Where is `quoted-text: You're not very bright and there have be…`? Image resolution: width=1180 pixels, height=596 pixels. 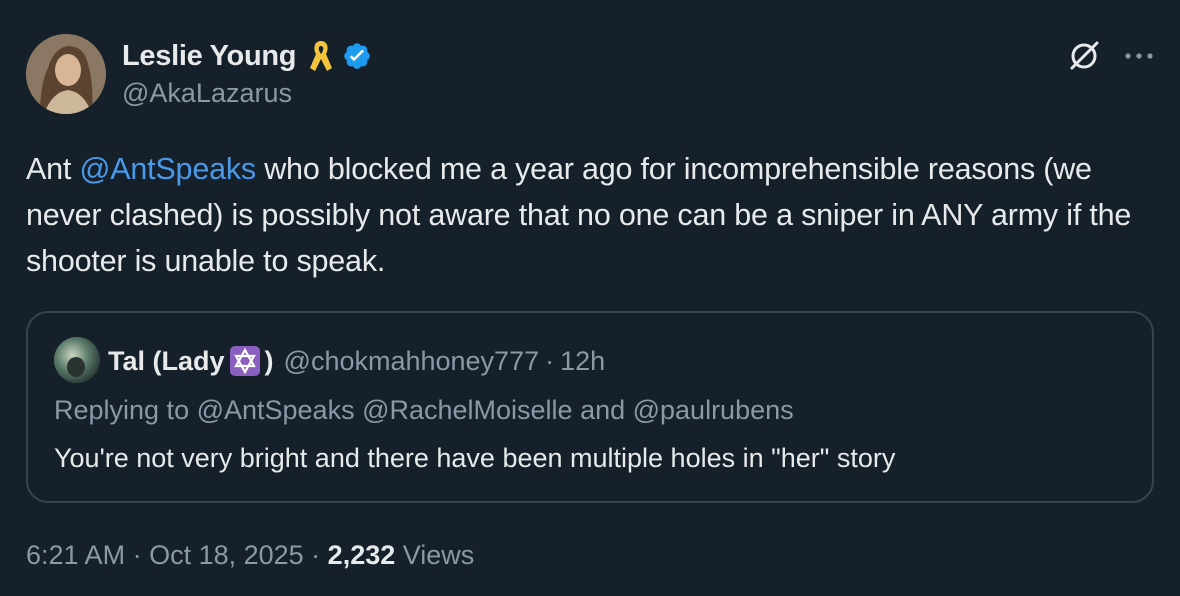
quoted-text: You're not very bright and there have be… is located at coordinates (475, 458).